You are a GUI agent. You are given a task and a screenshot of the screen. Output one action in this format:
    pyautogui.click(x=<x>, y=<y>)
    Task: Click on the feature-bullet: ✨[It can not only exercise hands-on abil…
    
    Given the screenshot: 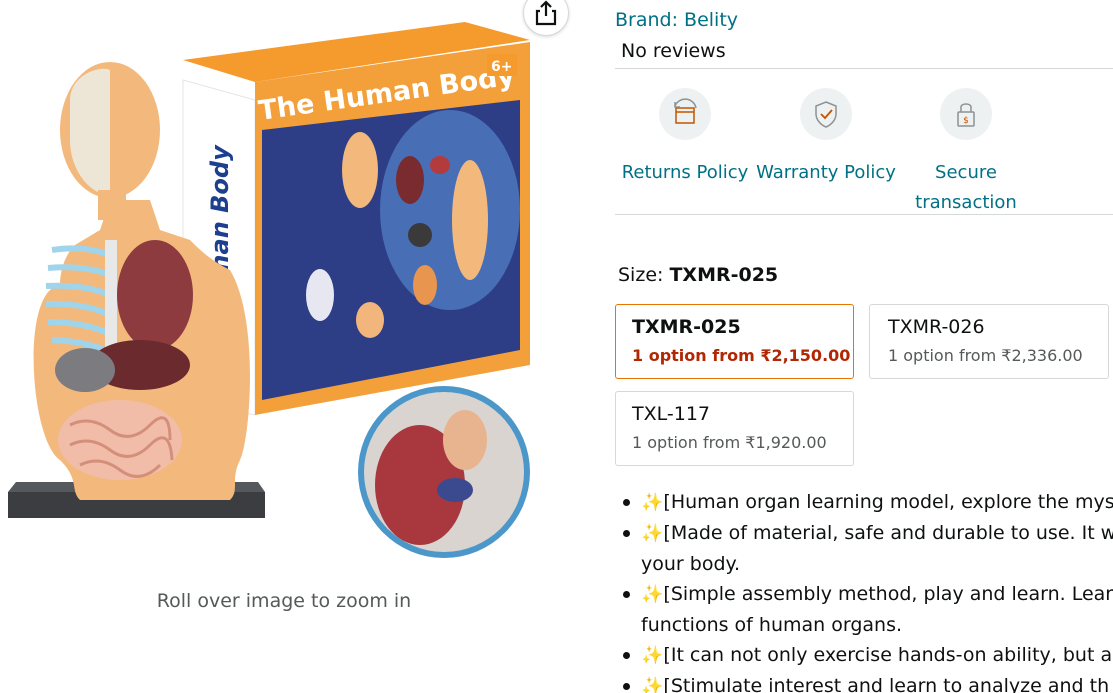 What is the action you would take?
    pyautogui.click(x=864, y=655)
    